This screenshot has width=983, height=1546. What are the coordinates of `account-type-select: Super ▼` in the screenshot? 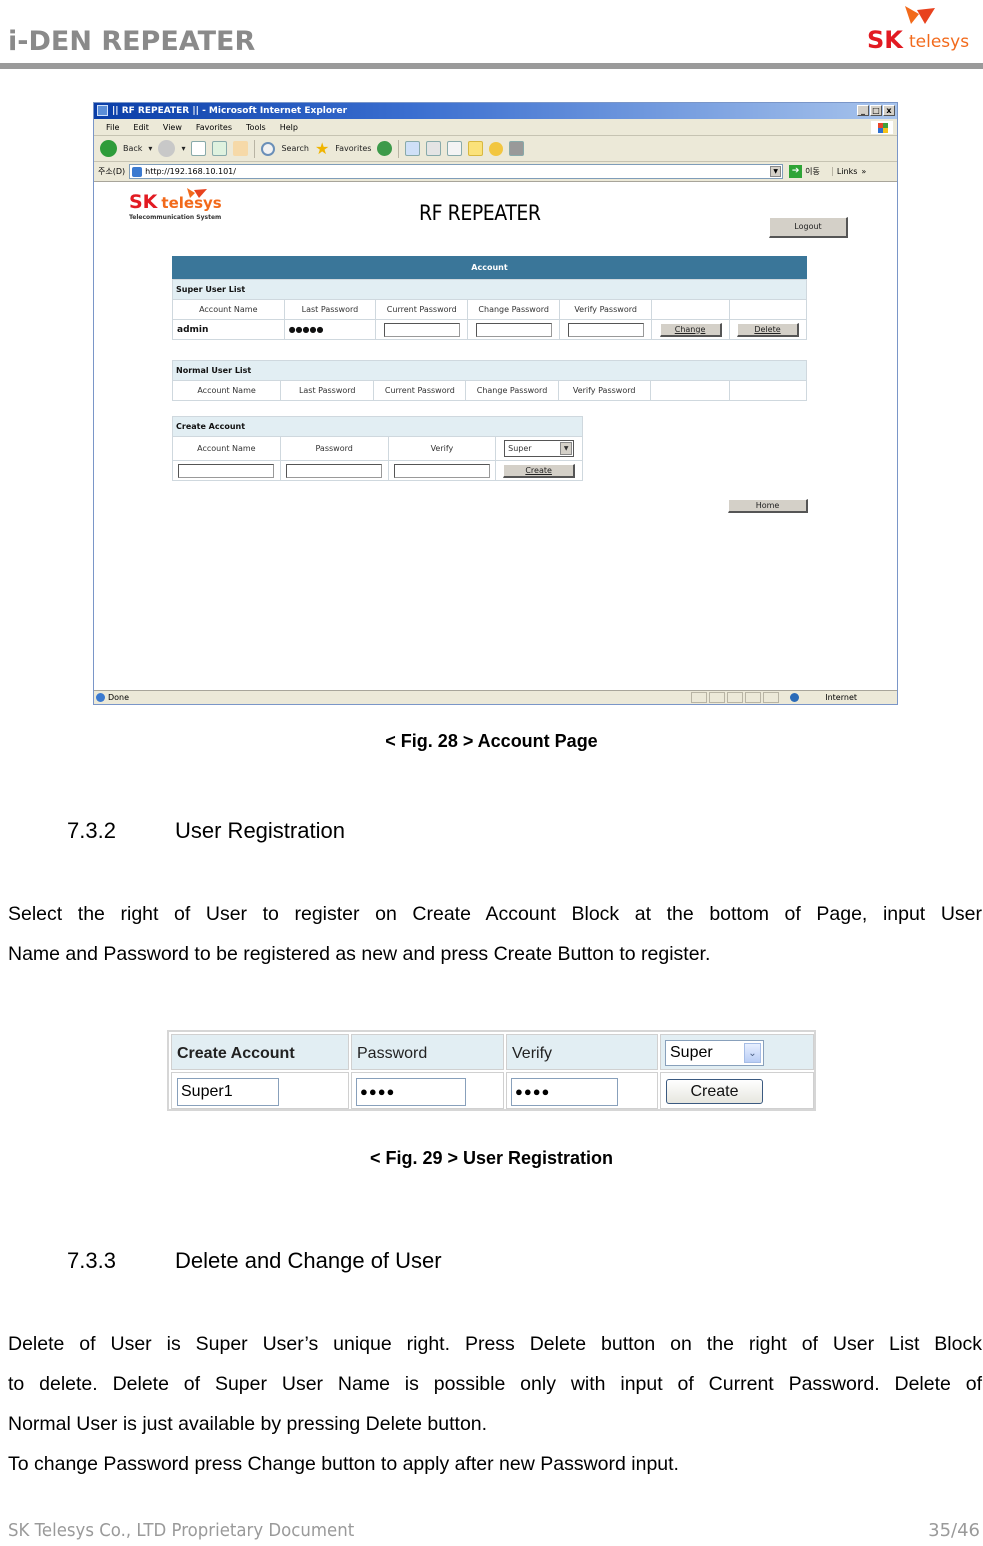 It's located at (539, 448).